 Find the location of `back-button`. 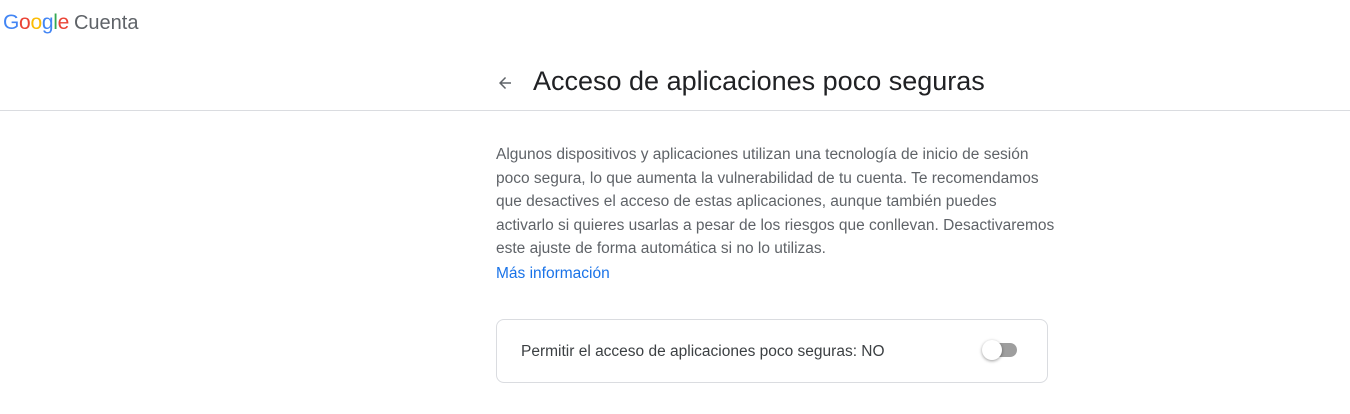

back-button is located at coordinates (505, 83).